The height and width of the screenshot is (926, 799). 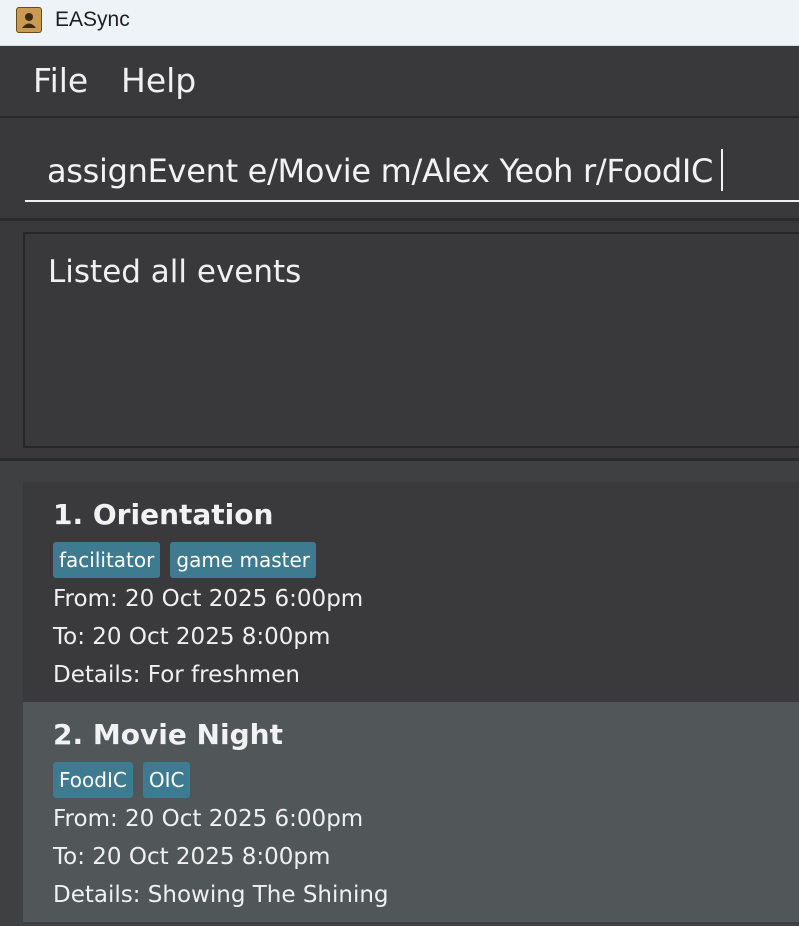 What do you see at coordinates (29, 20) in the screenshot?
I see `address-book-icon` at bounding box center [29, 20].